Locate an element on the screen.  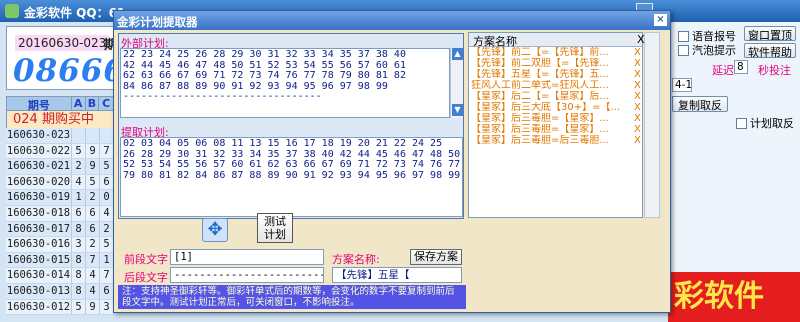
list-item: 【先锋】前二双胆【=【先锋... X is located at coordinates (555, 63).